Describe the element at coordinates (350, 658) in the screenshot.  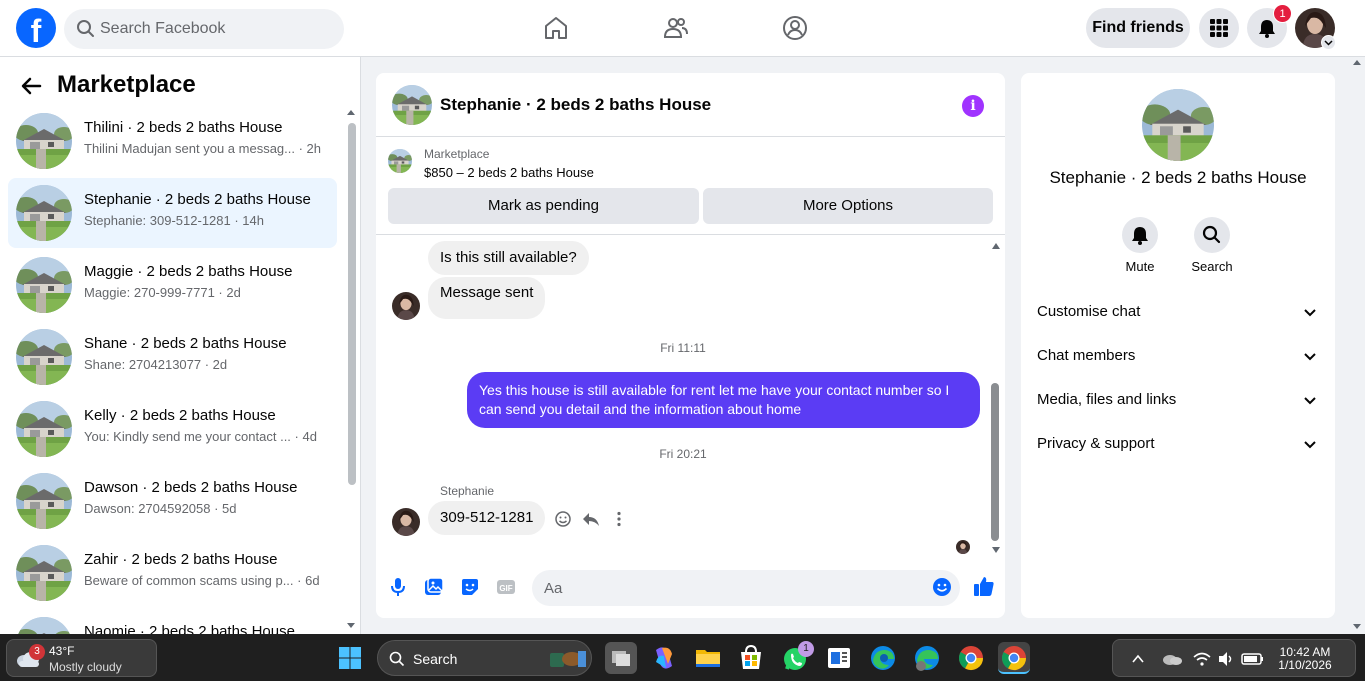
I see `windows-start-icon` at that location.